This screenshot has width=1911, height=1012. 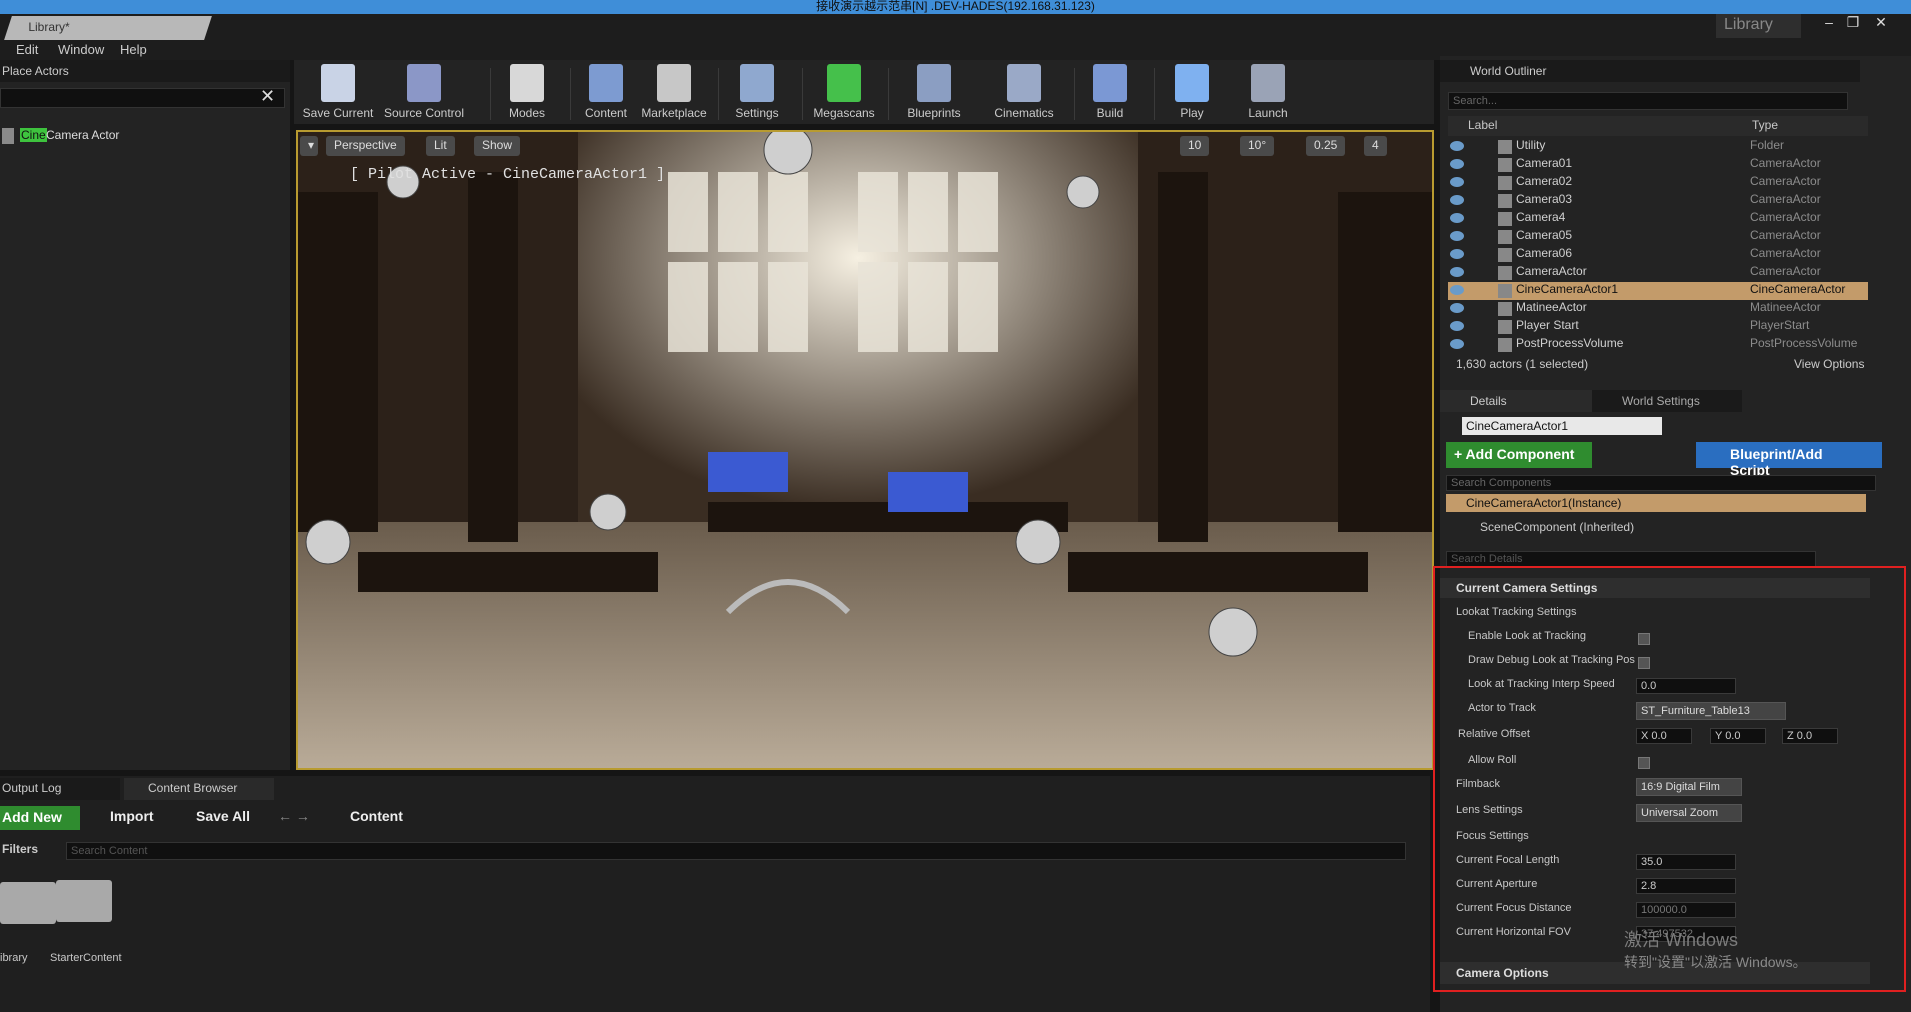 What do you see at coordinates (132, 816) in the screenshot?
I see `import-button: Import` at bounding box center [132, 816].